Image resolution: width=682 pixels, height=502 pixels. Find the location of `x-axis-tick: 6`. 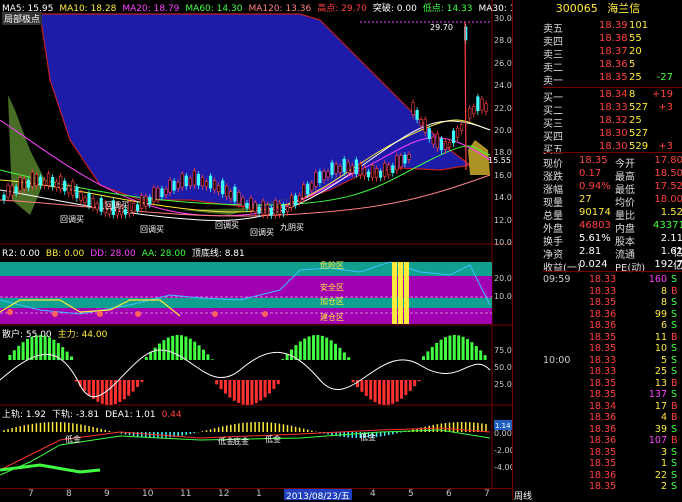

x-axis-tick: 6 is located at coordinates (449, 494).